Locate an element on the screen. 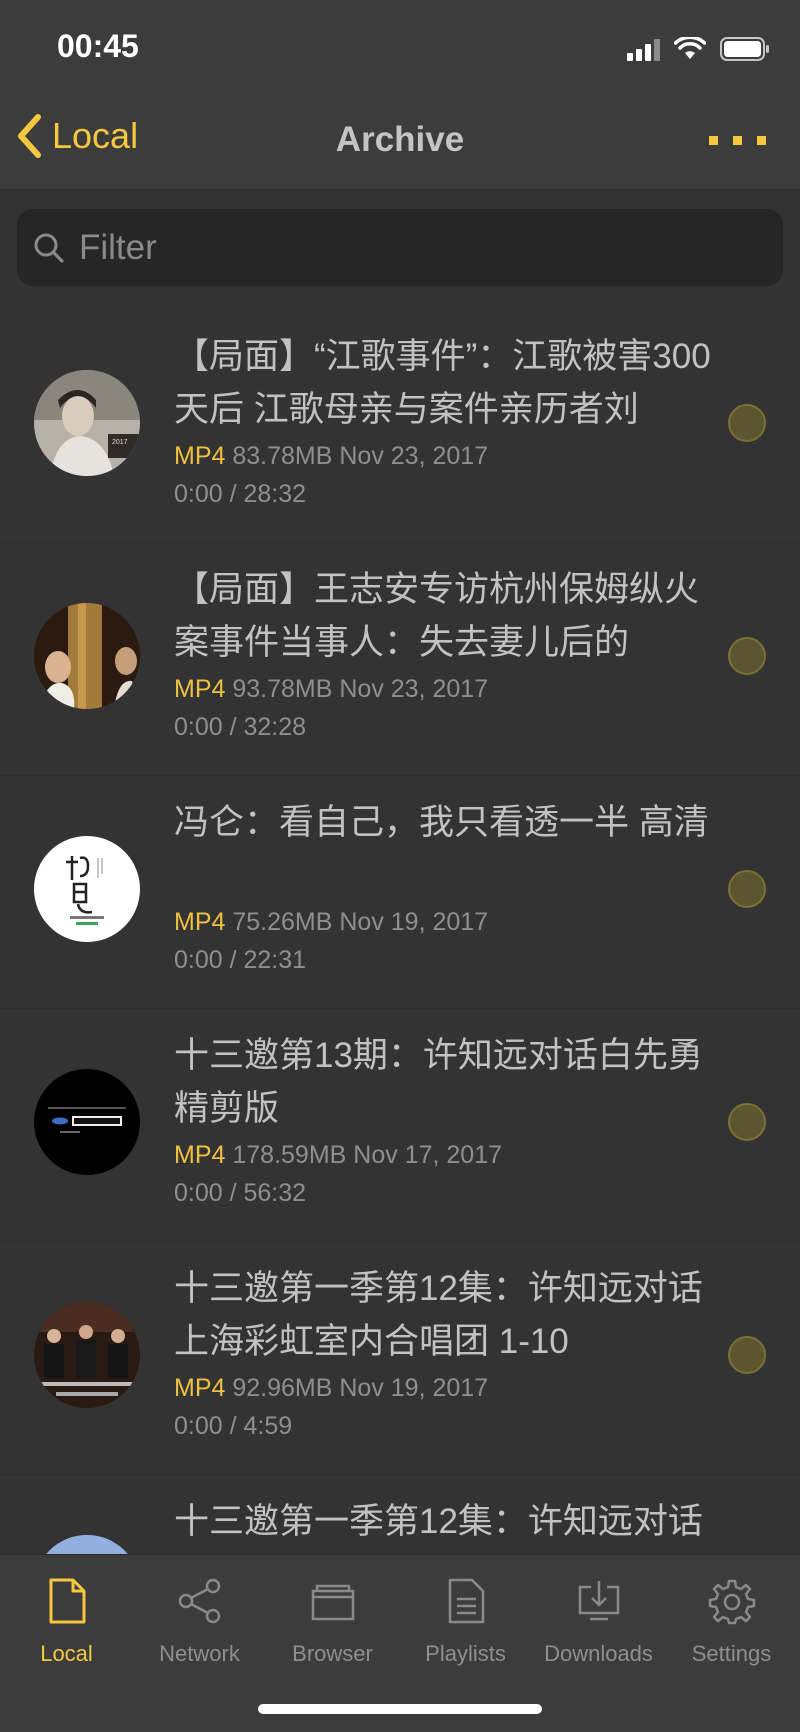 This screenshot has width=800, height=1732. share-icon is located at coordinates (199, 1601).